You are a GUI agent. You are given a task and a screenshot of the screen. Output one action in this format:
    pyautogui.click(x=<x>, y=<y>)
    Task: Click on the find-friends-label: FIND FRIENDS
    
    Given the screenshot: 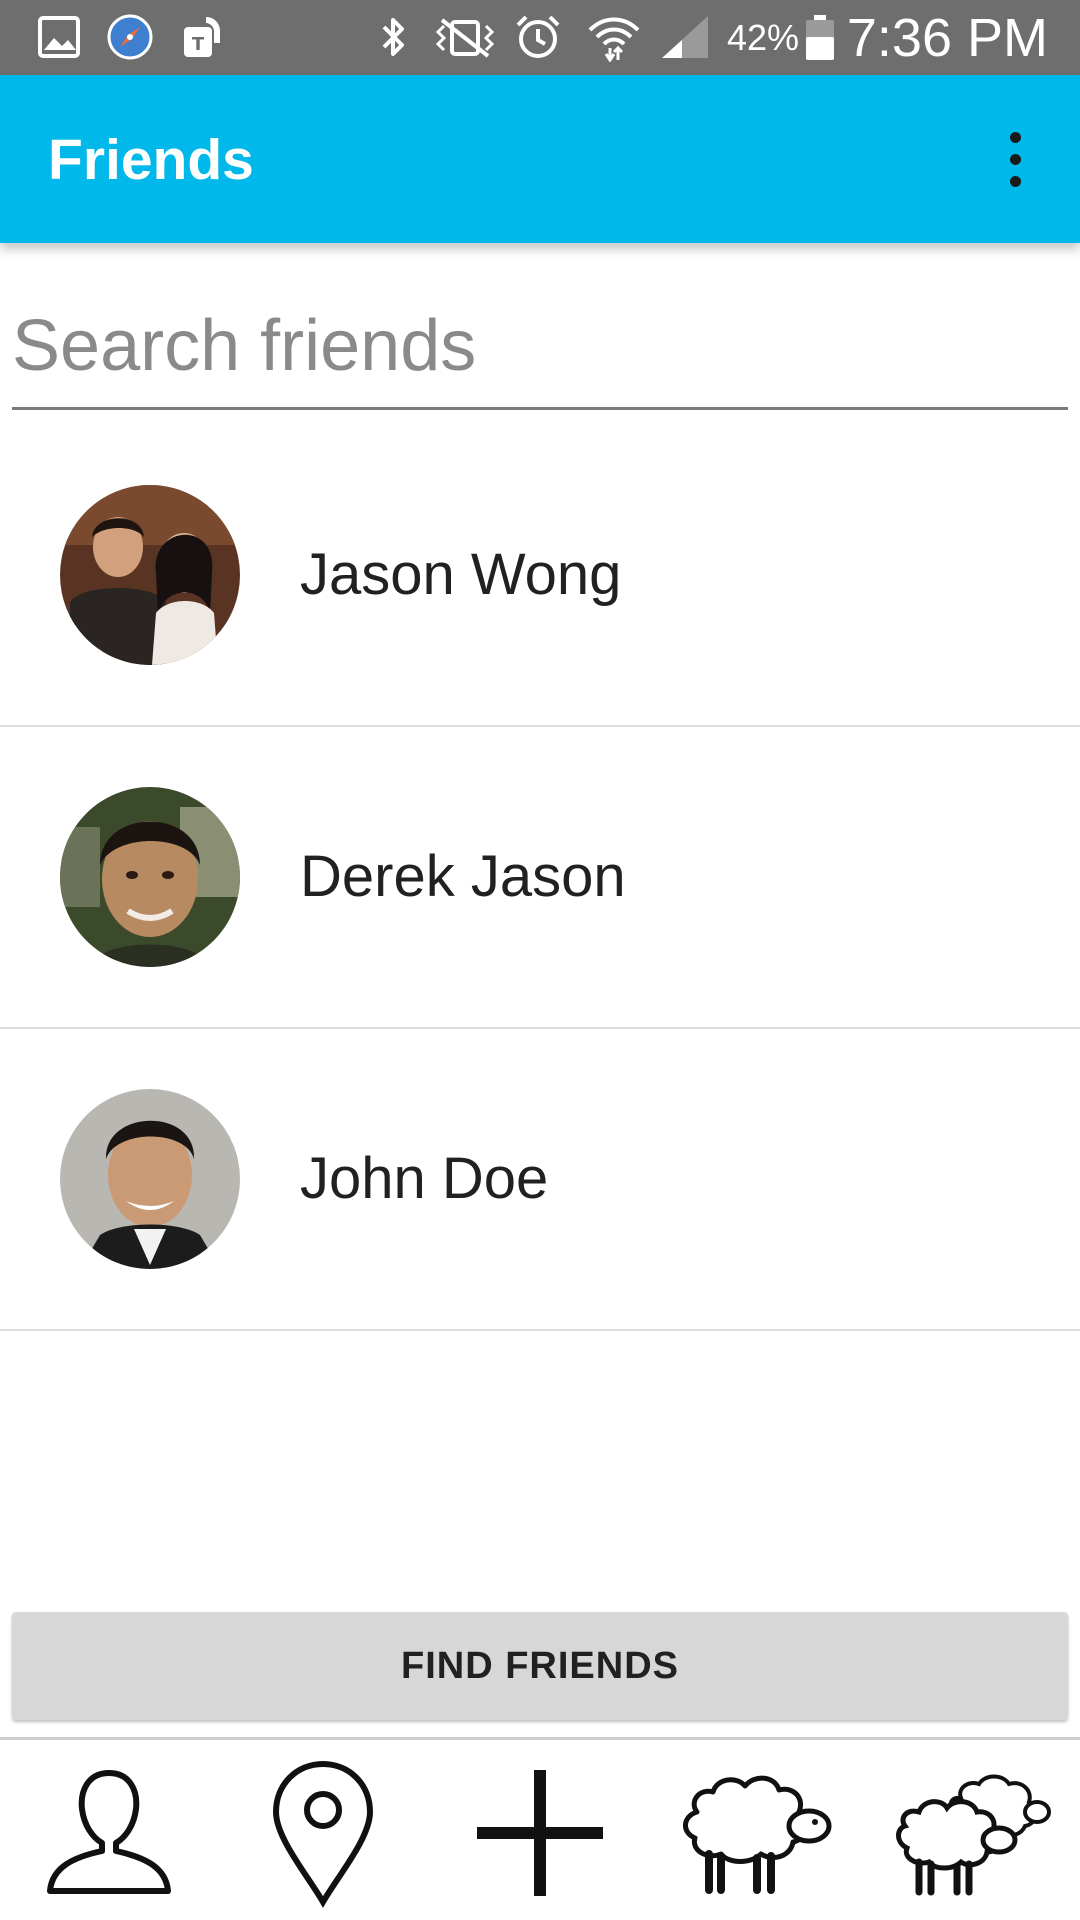 What is the action you would take?
    pyautogui.click(x=540, y=1665)
    